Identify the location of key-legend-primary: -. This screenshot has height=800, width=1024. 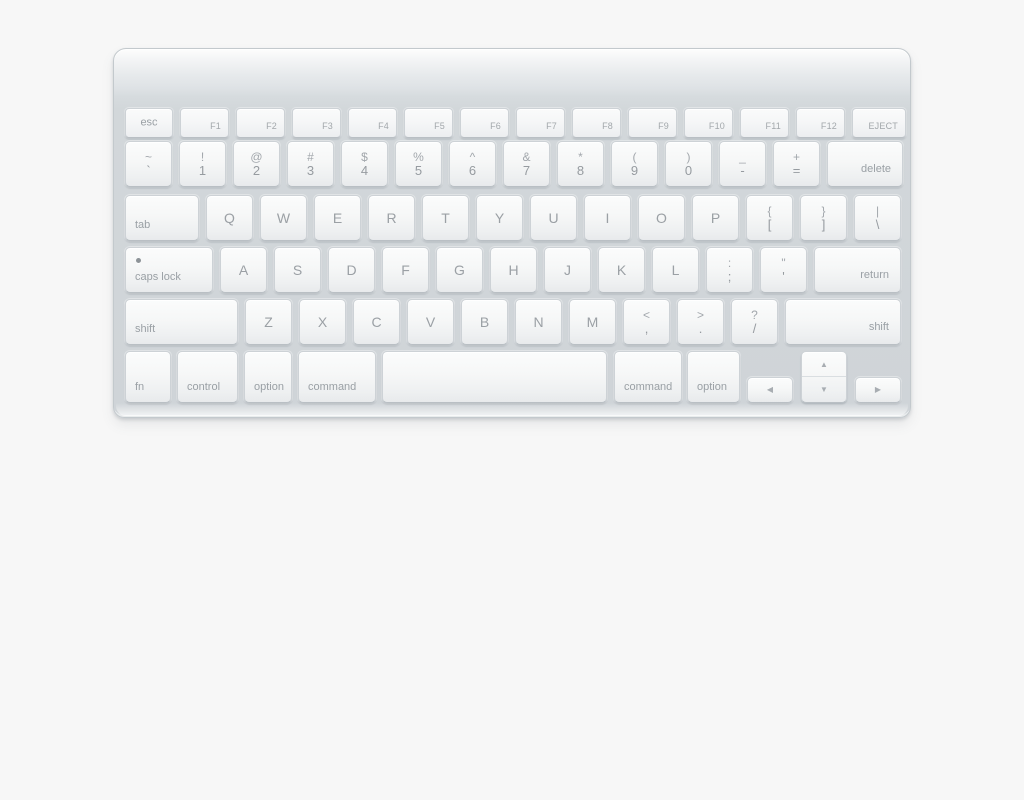
(742, 170).